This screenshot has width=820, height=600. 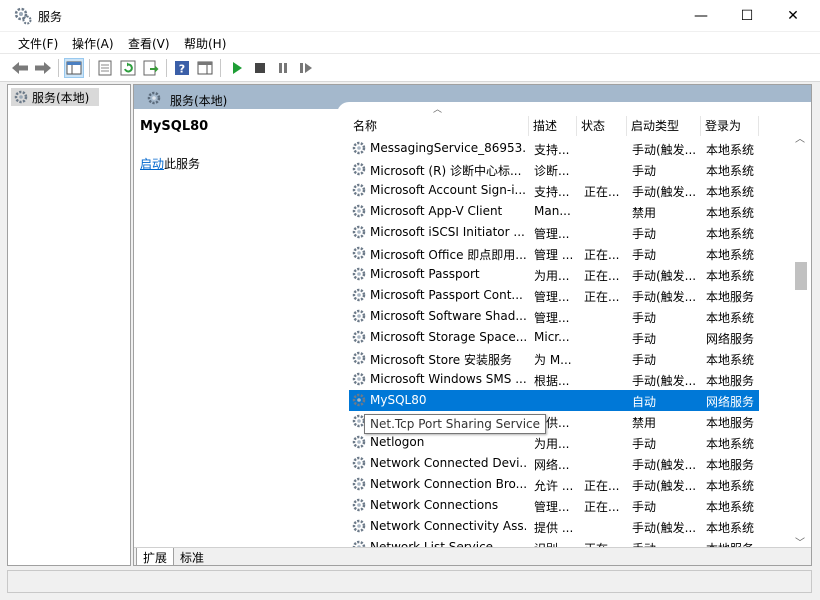 What do you see at coordinates (69, 325) in the screenshot?
I see `console-tree: 服务(本地)` at bounding box center [69, 325].